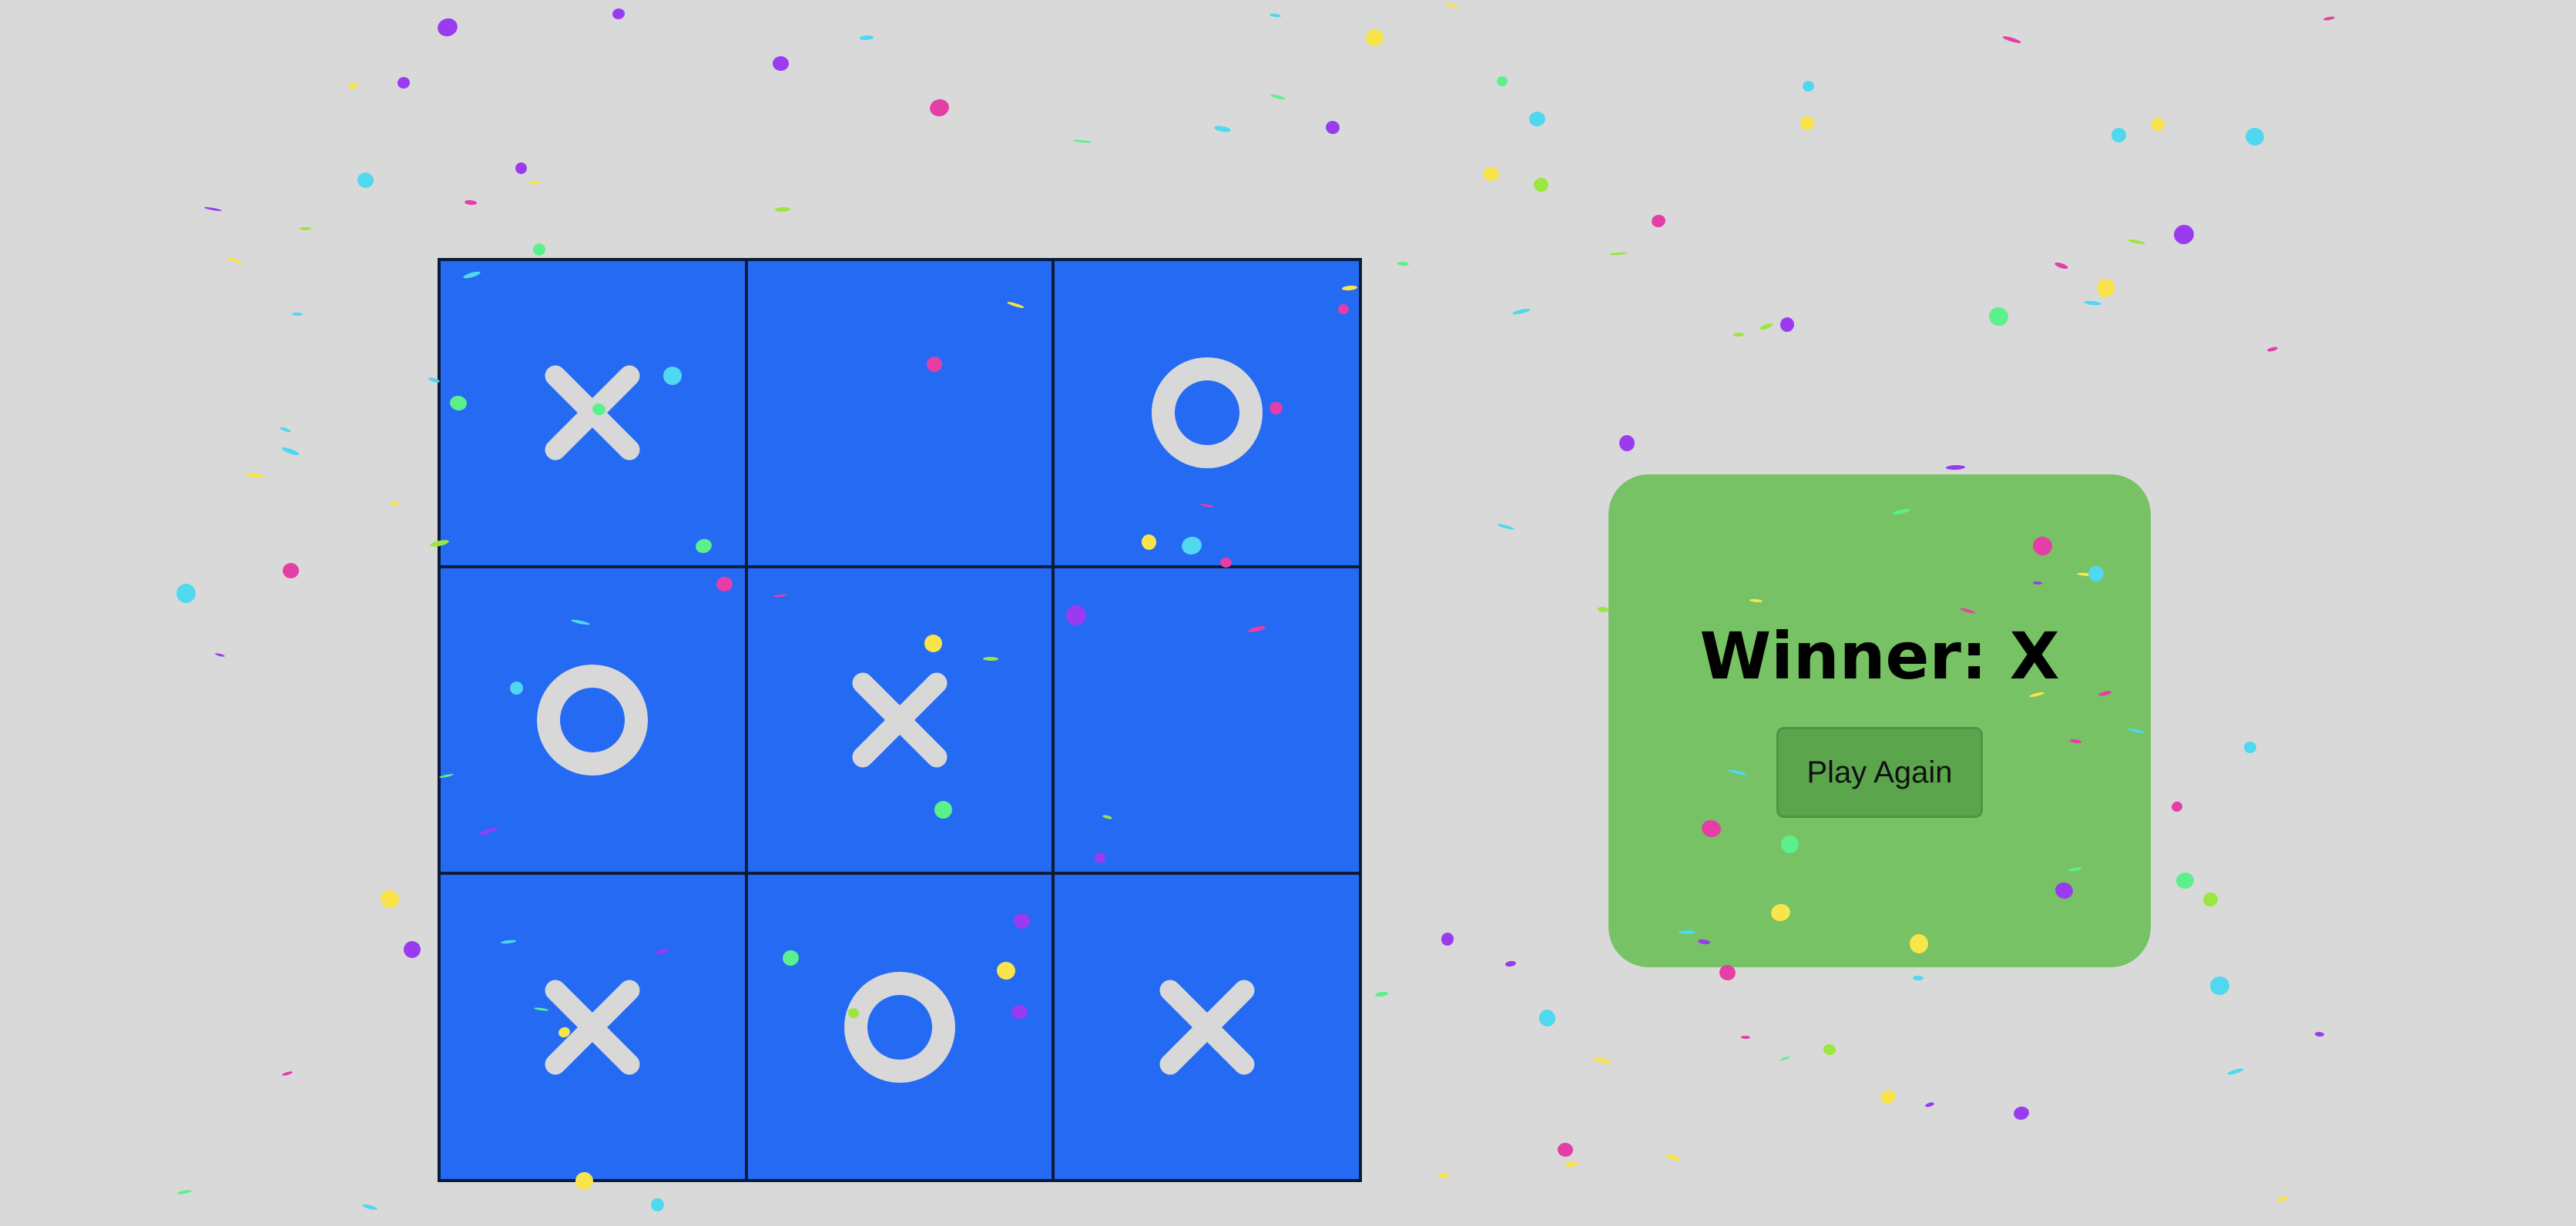 This screenshot has height=1226, width=2576. Describe the element at coordinates (1879, 772) in the screenshot. I see `play-again-button: Play Again` at that location.